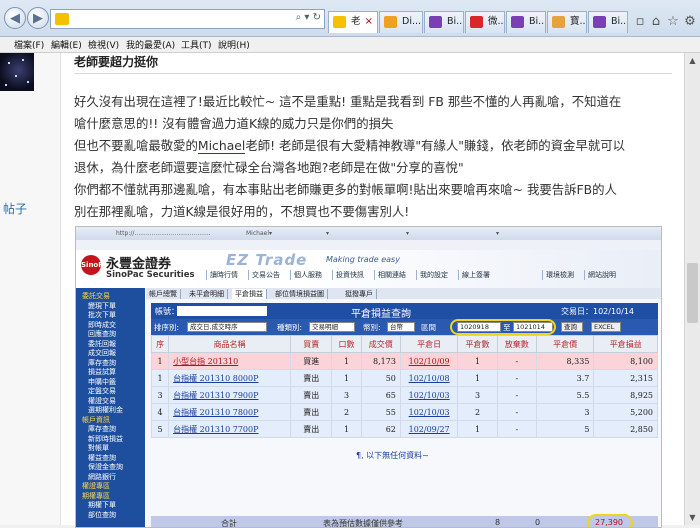 The height and width of the screenshot is (528, 700). Describe the element at coordinates (96, 420) in the screenshot. I see `side-menu-heading: 帳戶資訊` at that location.